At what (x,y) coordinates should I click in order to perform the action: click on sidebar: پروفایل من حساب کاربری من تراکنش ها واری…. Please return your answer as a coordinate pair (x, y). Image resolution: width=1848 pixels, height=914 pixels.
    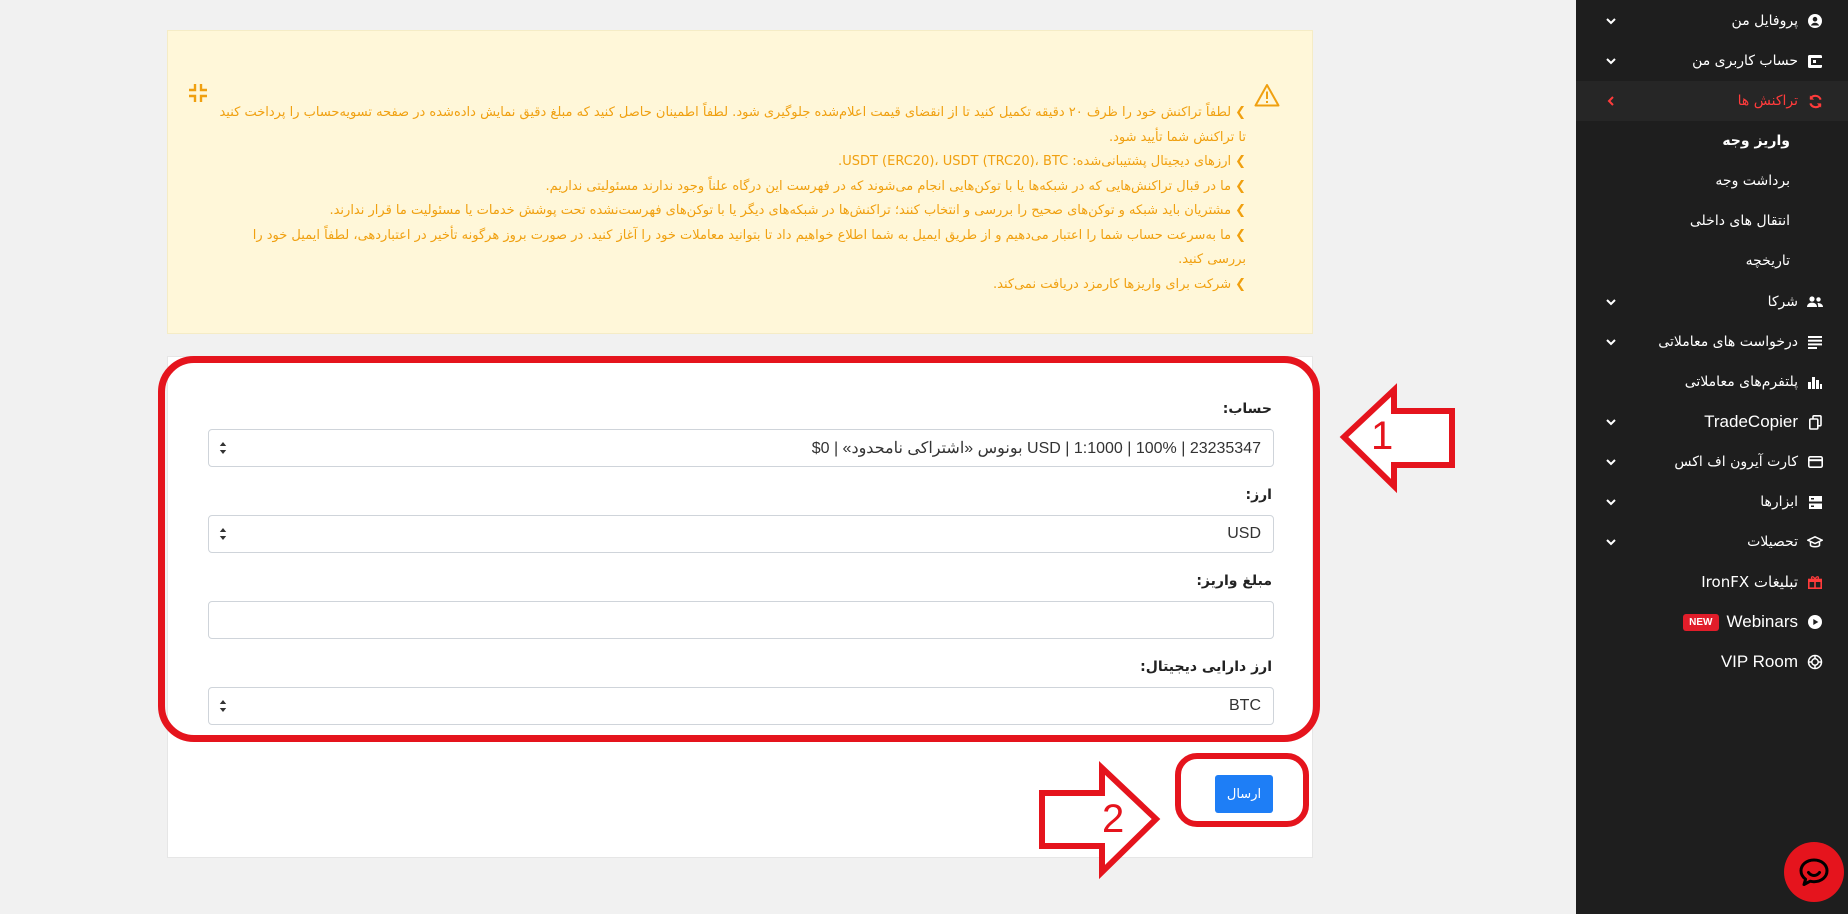
    Looking at the image, I should click on (1712, 457).